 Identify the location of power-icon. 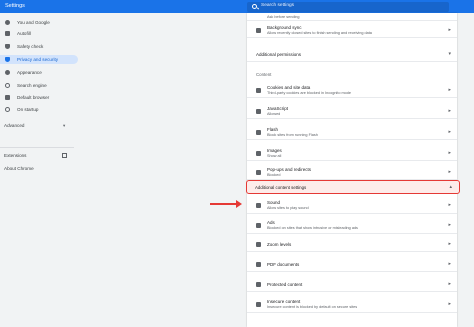
(7, 109).